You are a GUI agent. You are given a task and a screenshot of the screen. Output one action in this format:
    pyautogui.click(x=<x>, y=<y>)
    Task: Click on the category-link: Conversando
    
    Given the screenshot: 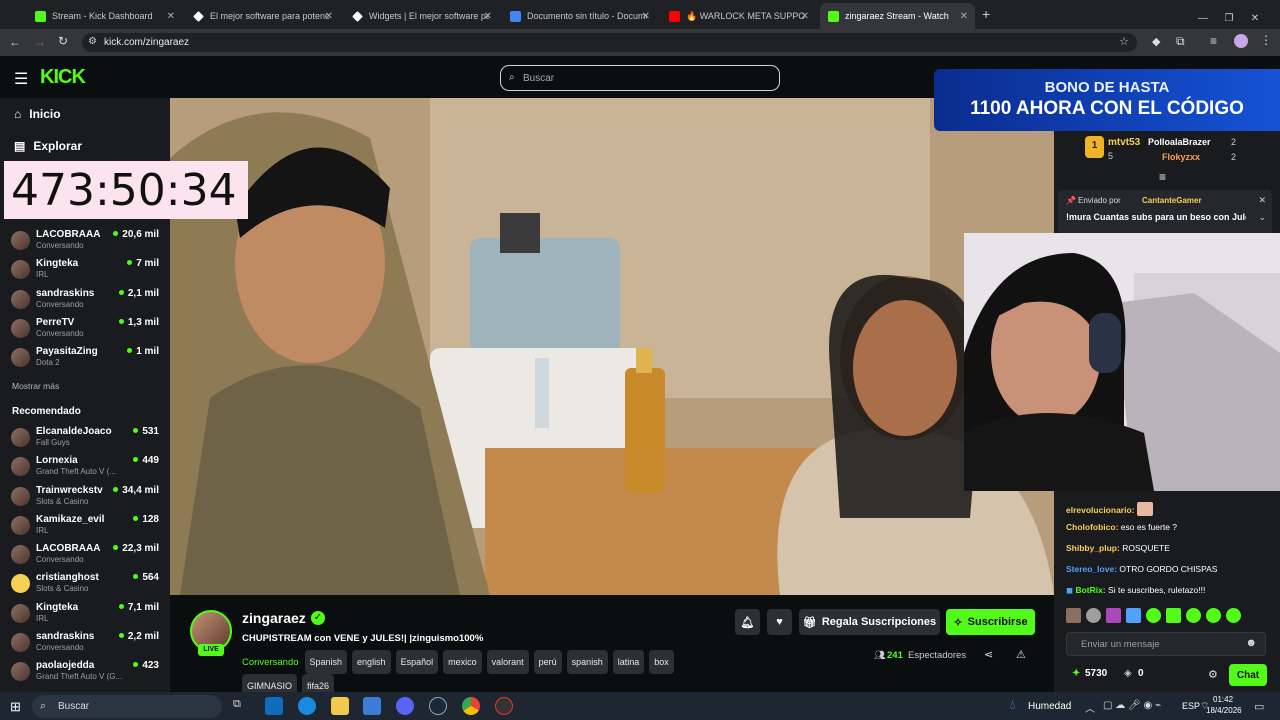 What is the action you would take?
    pyautogui.click(x=270, y=662)
    